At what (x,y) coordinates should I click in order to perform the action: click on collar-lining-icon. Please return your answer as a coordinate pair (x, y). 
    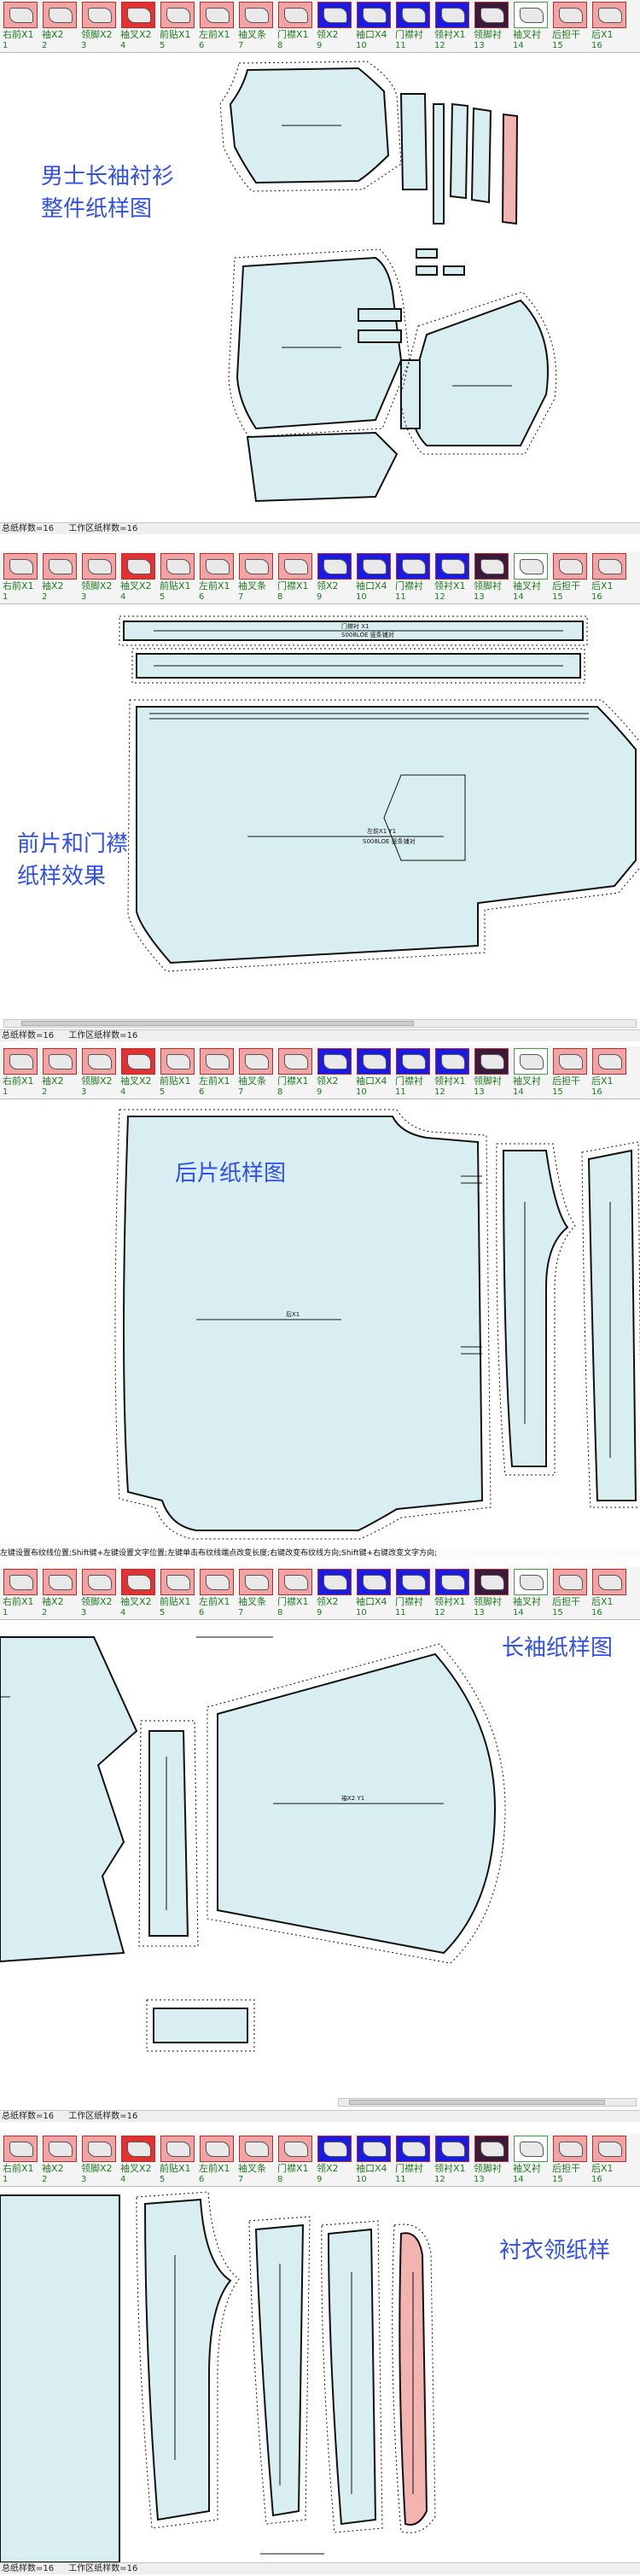
    Looking at the image, I should click on (452, 15).